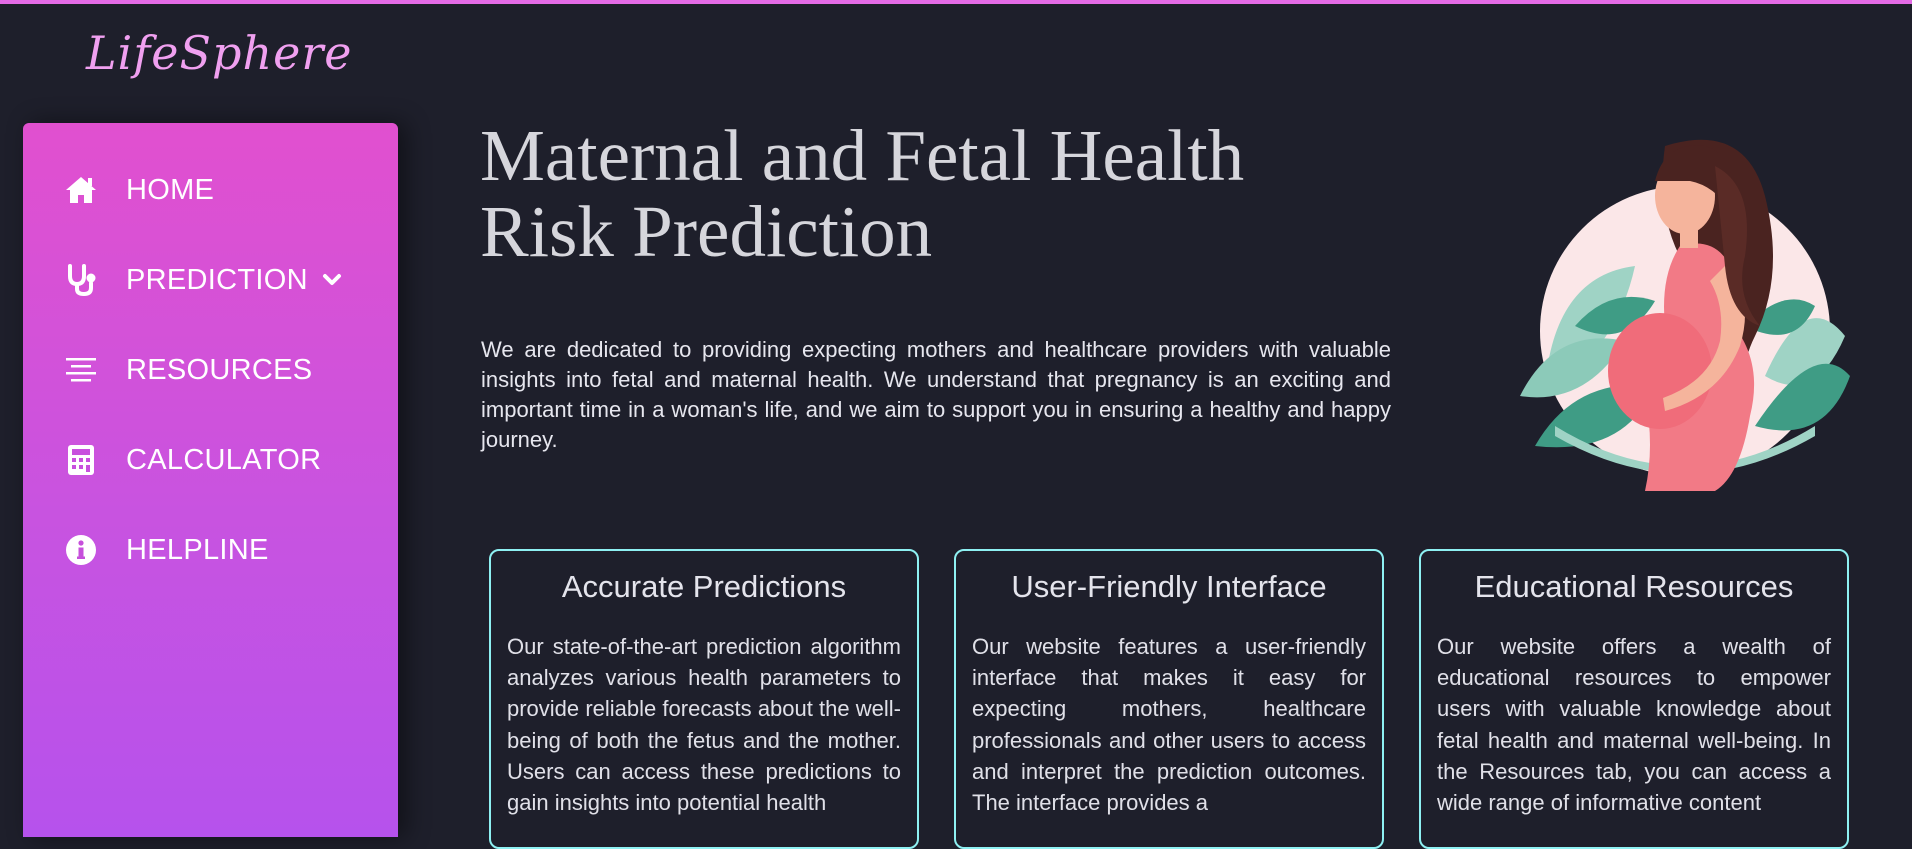 This screenshot has width=1912, height=849. What do you see at coordinates (197, 549) in the screenshot?
I see `sidebar-item-label: HELPLINE` at bounding box center [197, 549].